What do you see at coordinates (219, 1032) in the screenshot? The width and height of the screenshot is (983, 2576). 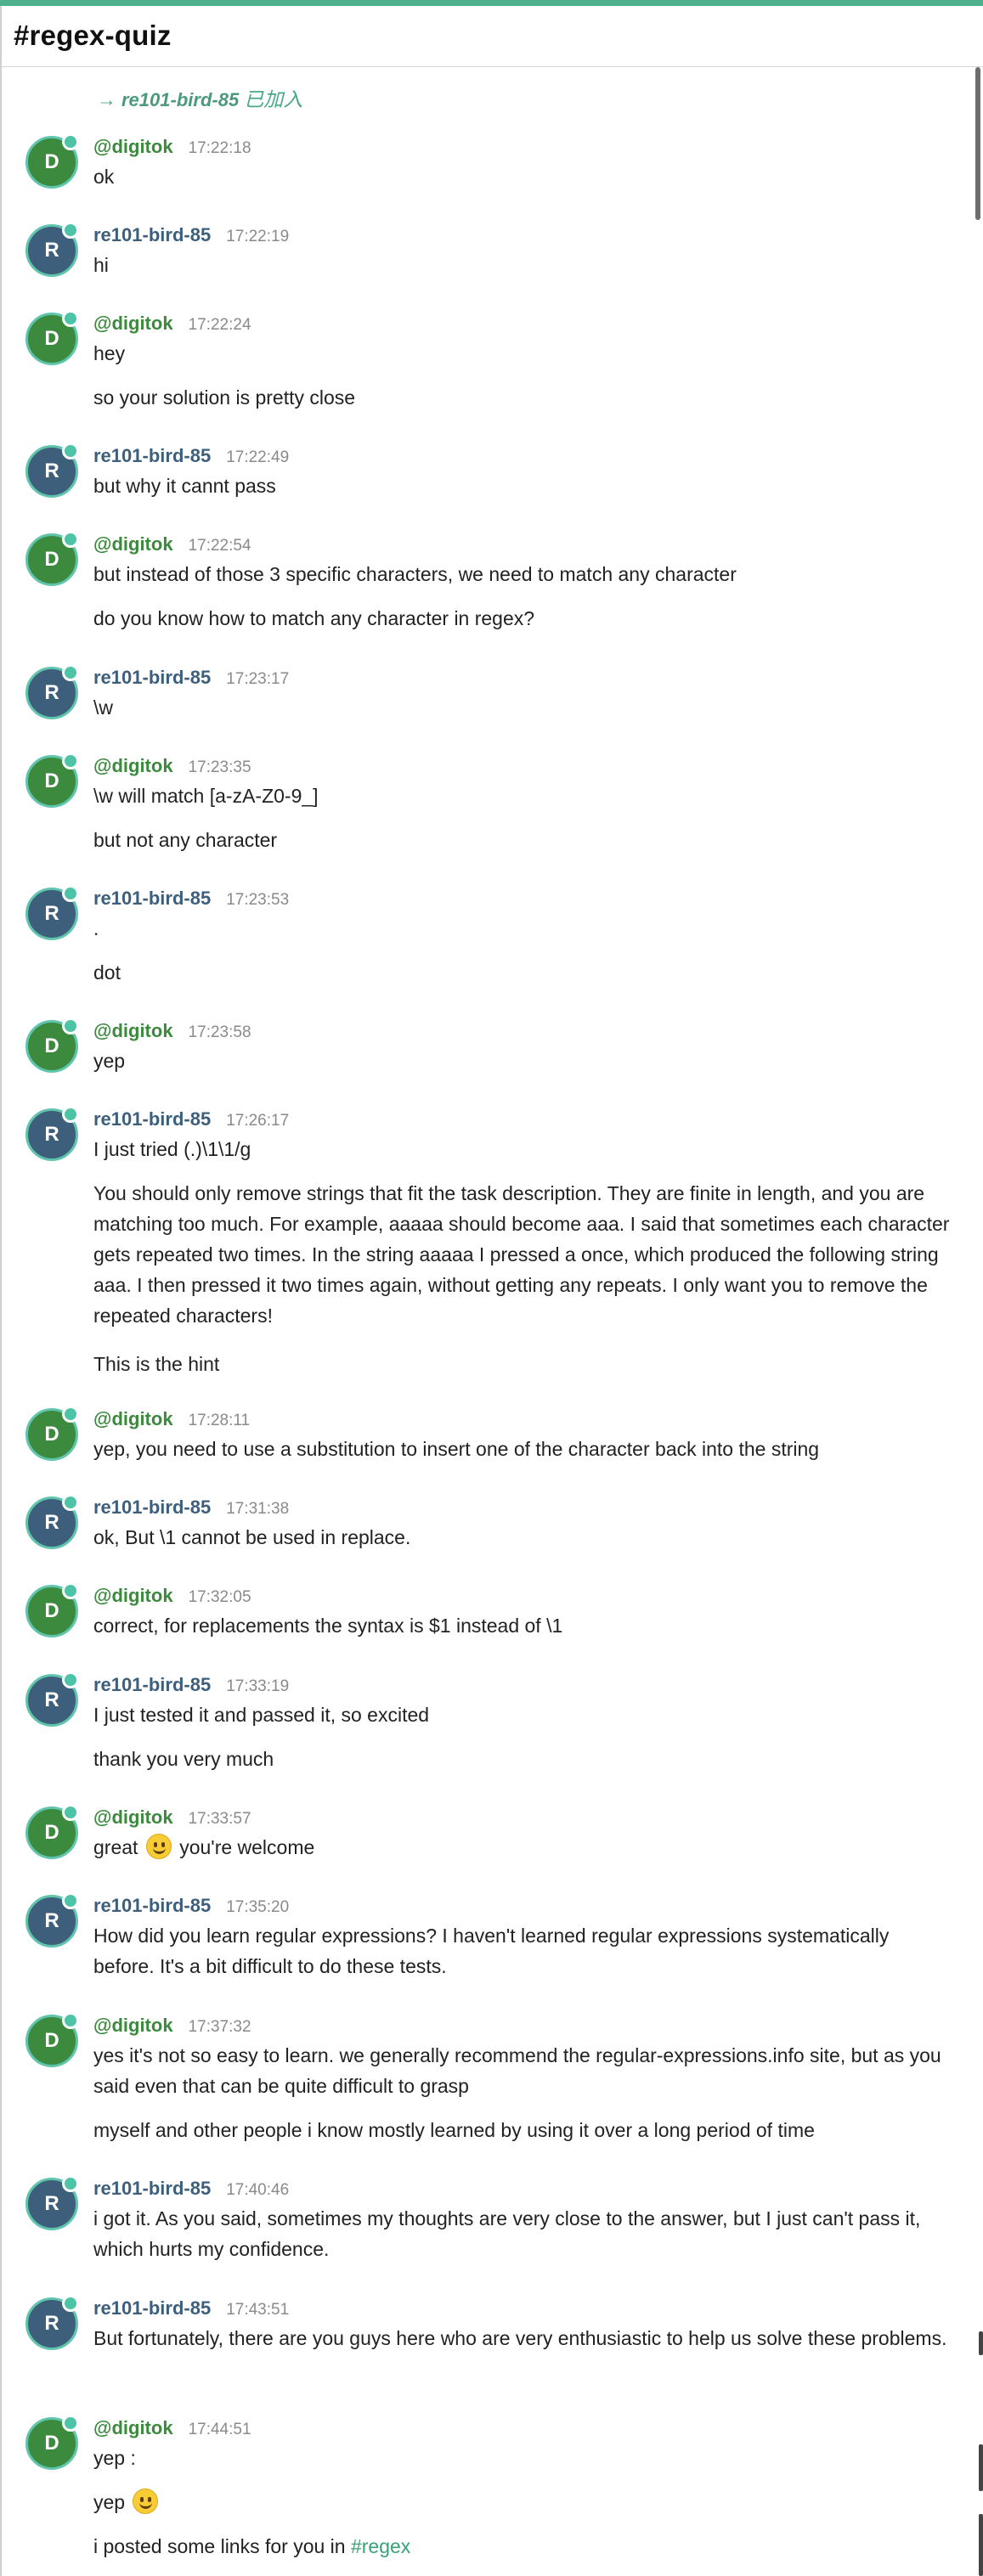 I see `message-time: 17:23:58` at bounding box center [219, 1032].